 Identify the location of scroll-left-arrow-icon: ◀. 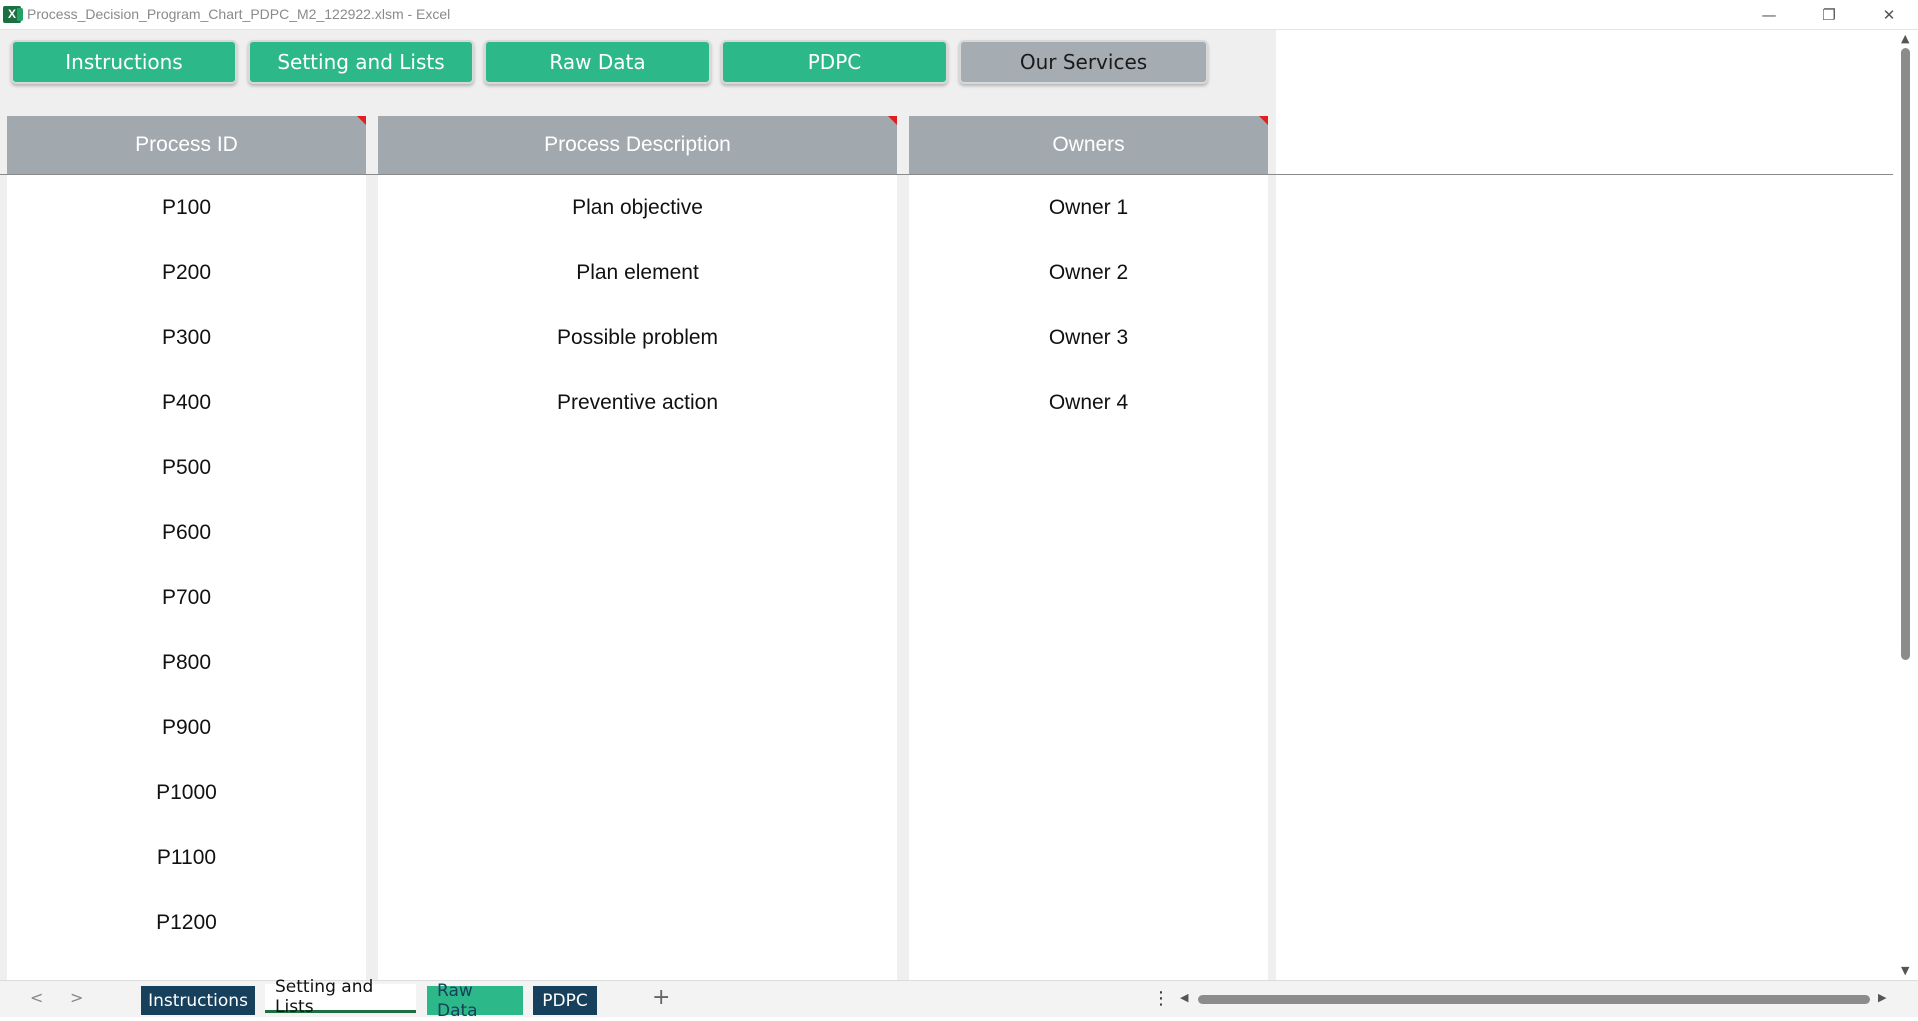
(1184, 997).